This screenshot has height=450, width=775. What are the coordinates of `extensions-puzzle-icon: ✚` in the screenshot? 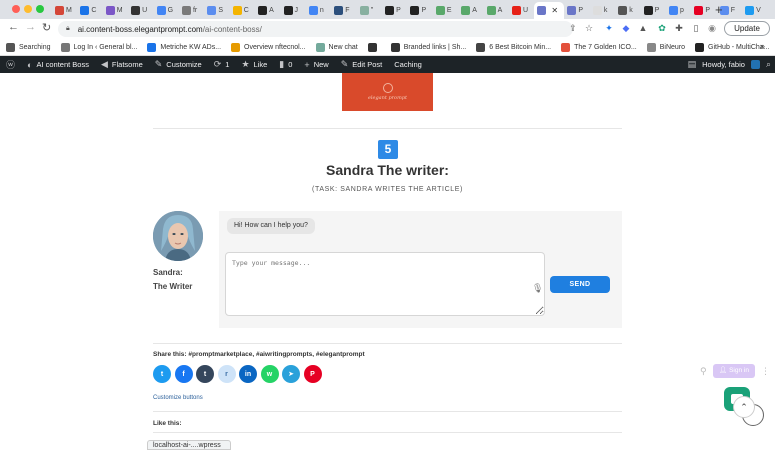 It's located at (679, 28).